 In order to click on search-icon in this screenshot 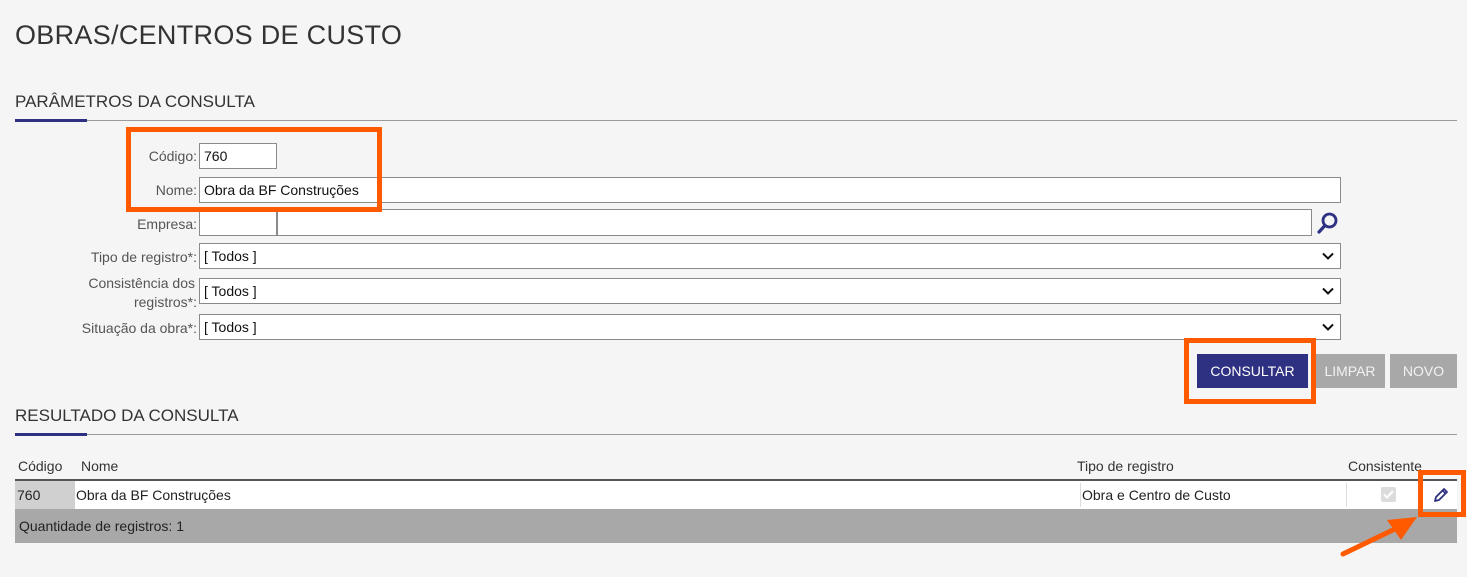, I will do `click(1328, 223)`.